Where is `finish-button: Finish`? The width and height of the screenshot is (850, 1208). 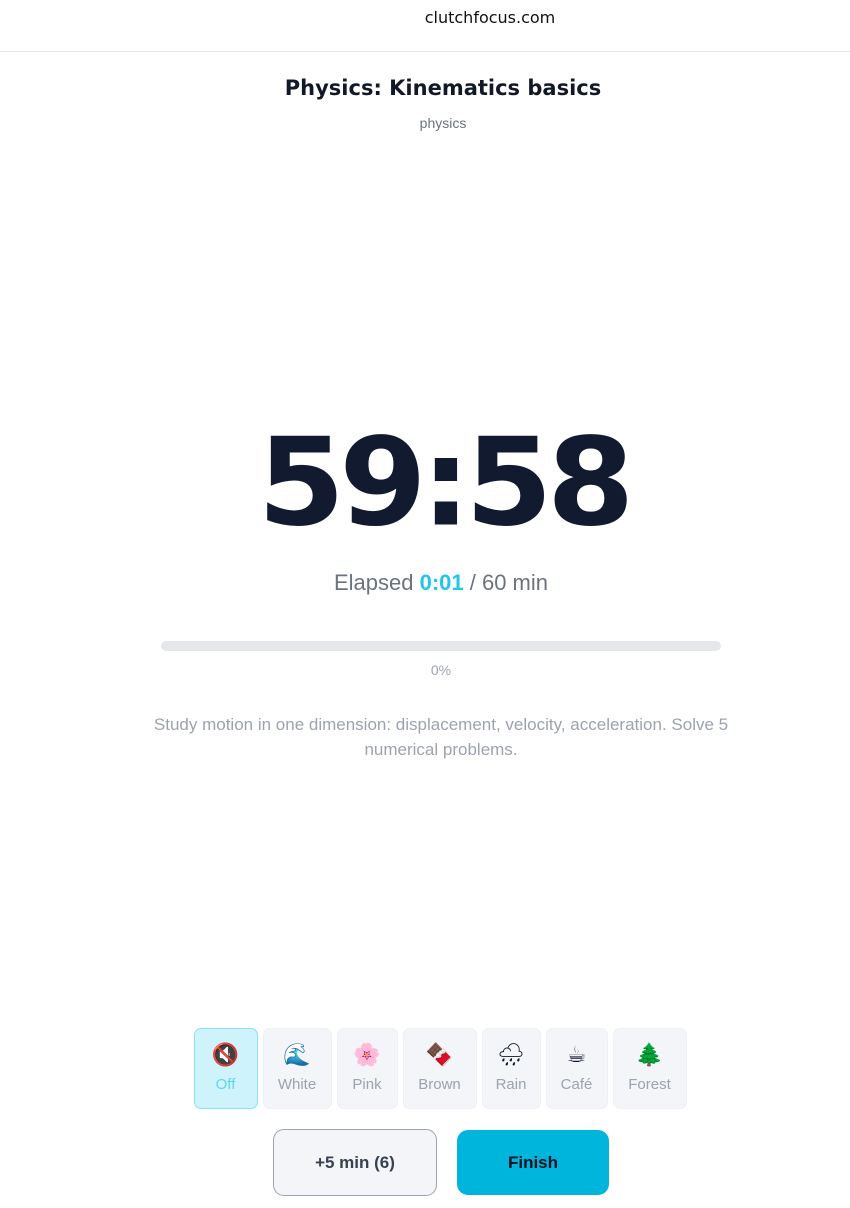
finish-button: Finish is located at coordinates (533, 1162).